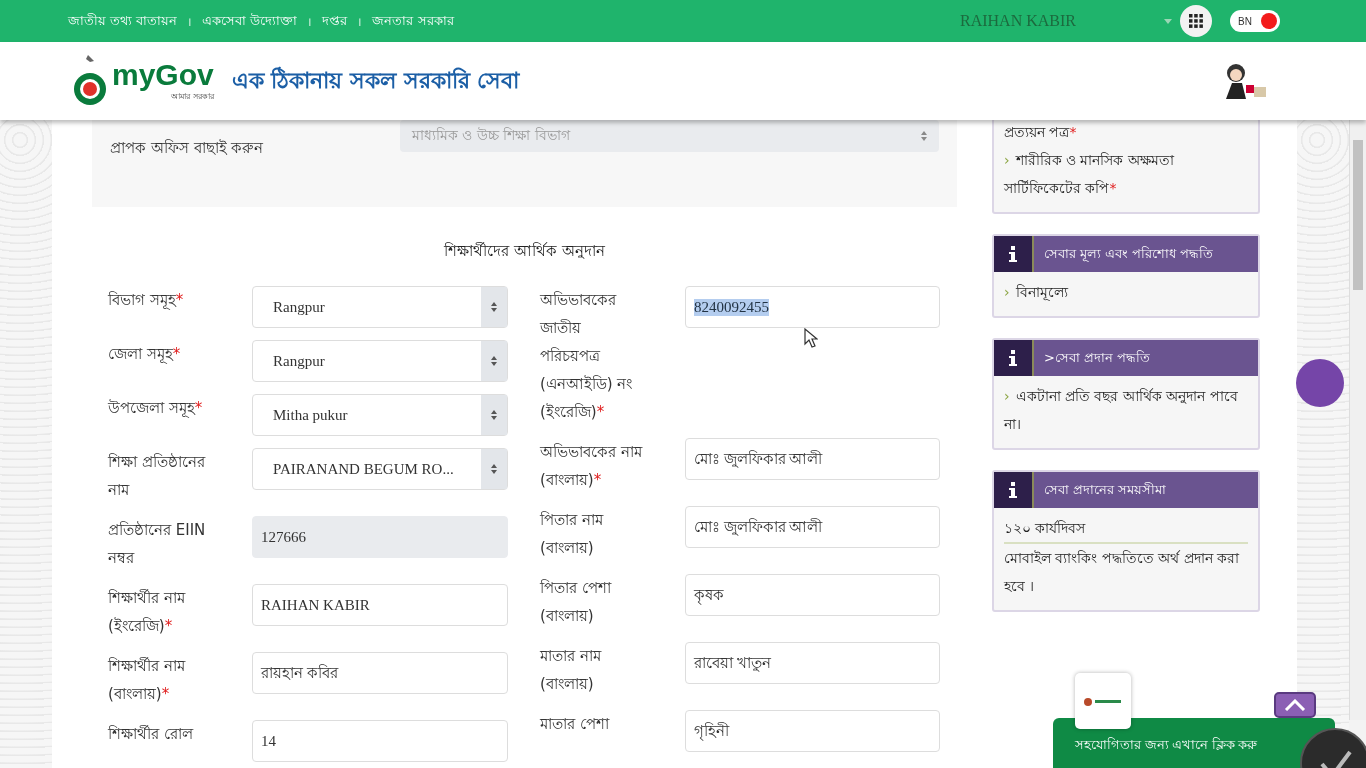 Image resolution: width=1366 pixels, height=768 pixels. I want to click on mouse-pointer-icon, so click(810, 338).